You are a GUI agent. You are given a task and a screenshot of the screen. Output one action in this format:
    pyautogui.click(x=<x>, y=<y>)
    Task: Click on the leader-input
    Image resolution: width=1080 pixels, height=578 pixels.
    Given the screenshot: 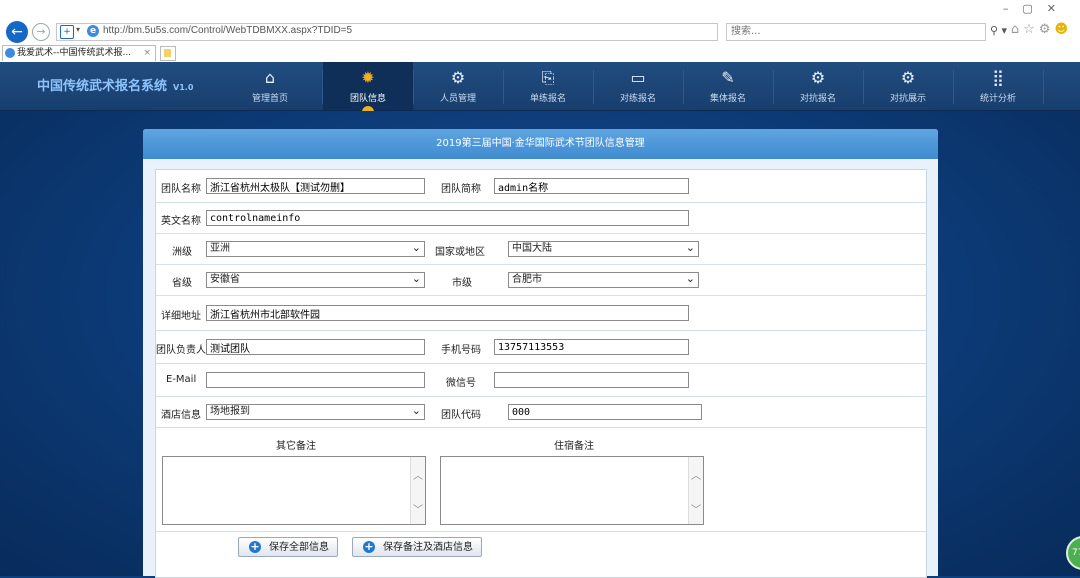 What is the action you would take?
    pyautogui.click(x=315, y=347)
    